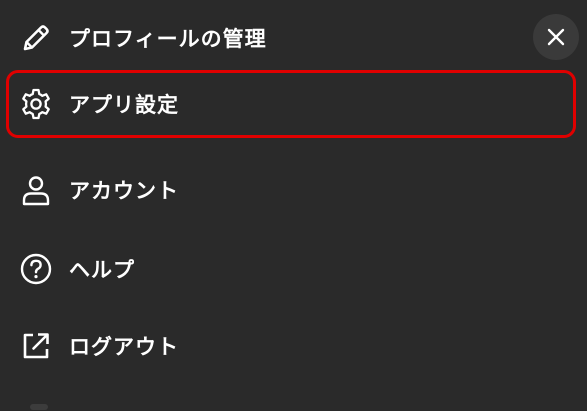 The height and width of the screenshot is (411, 587). What do you see at coordinates (124, 347) in the screenshot?
I see `menu-item-label: ログアウト` at bounding box center [124, 347].